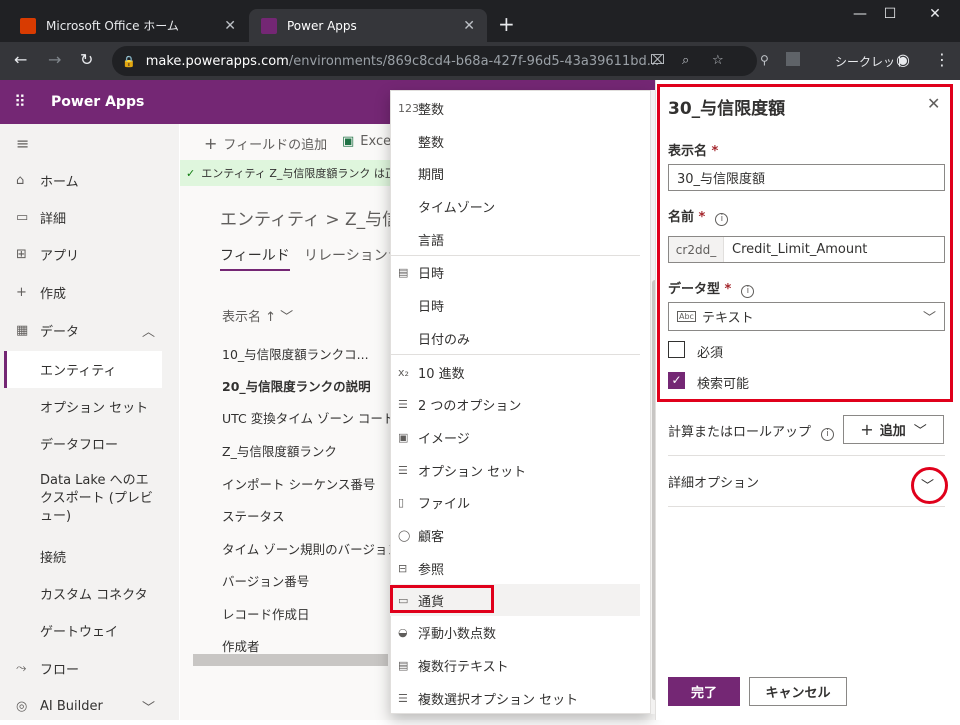  What do you see at coordinates (306, 450) in the screenshot?
I see `table-row: Z_与信限度額ランク` at bounding box center [306, 450].